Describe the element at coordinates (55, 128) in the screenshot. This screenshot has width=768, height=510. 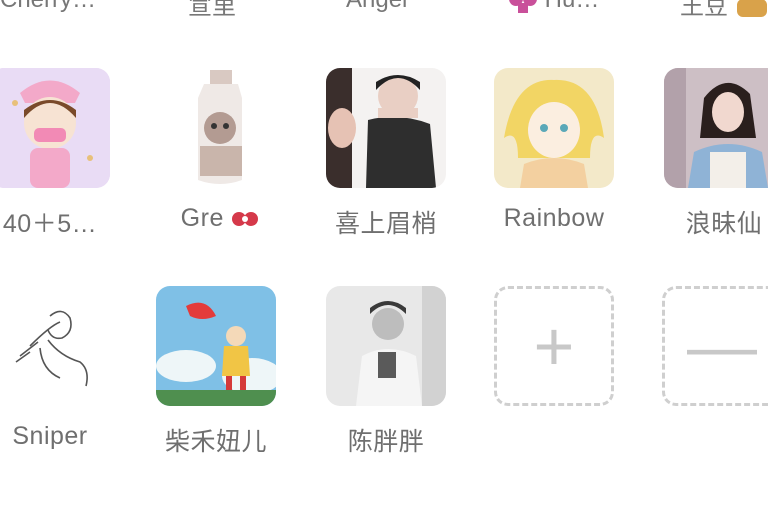
I see `nurse-cartoon-icon` at that location.